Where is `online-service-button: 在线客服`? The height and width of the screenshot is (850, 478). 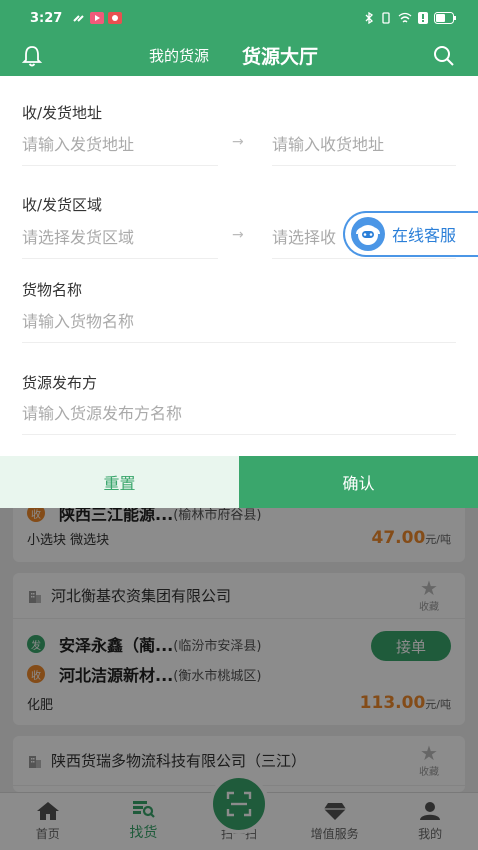 online-service-button: 在线客服 is located at coordinates (410, 234).